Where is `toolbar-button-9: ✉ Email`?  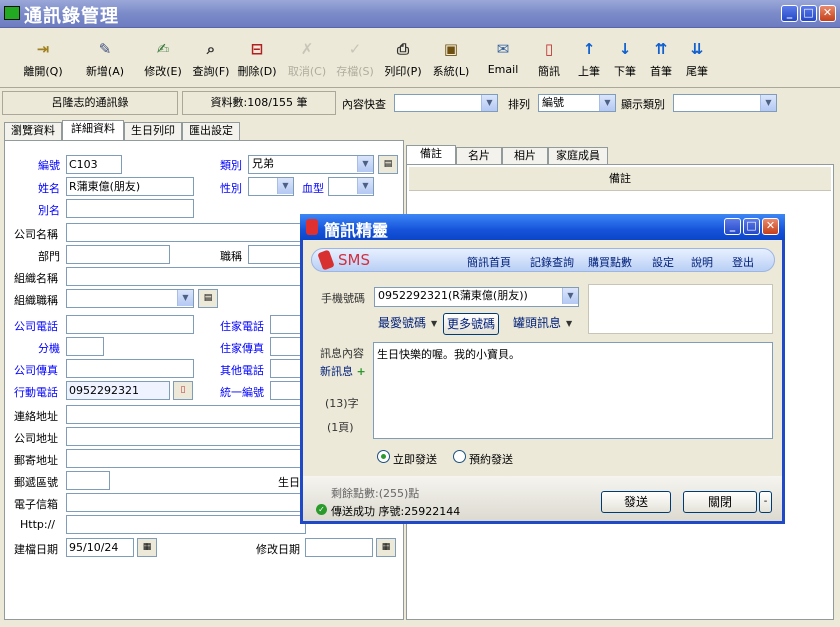
toolbar-button-9: ✉ Email is located at coordinates (503, 60).